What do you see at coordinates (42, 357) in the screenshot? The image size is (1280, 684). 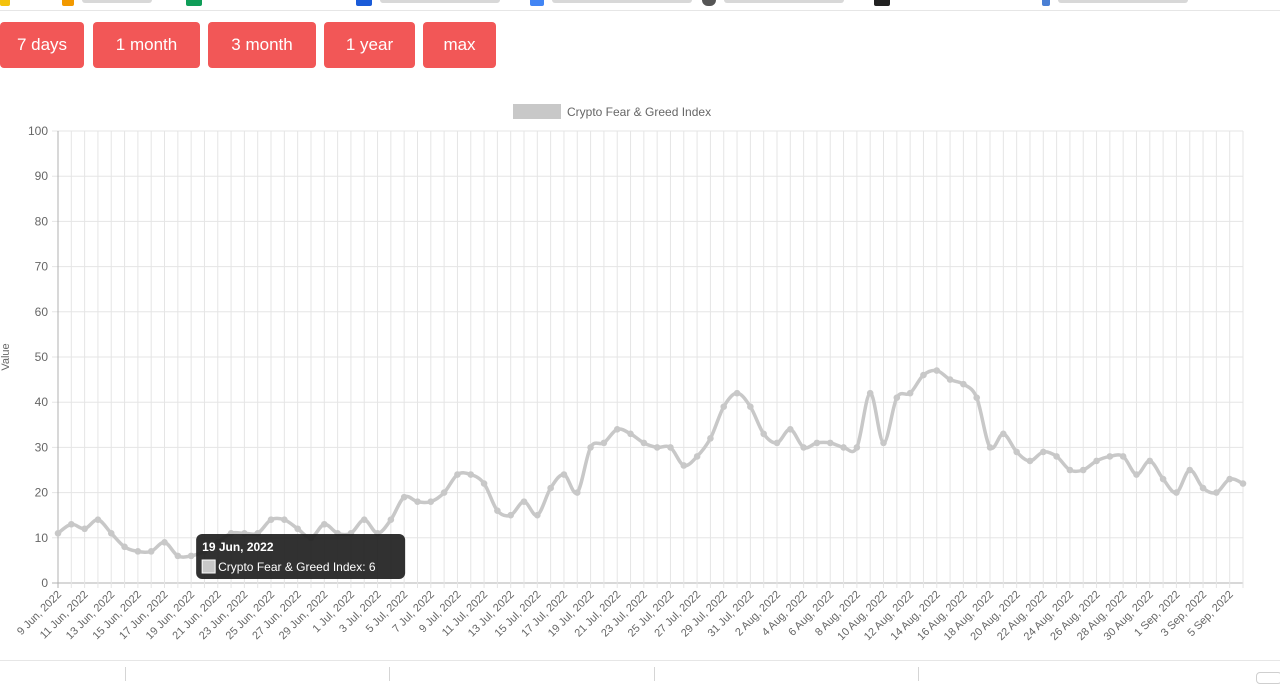 I see `y-tick-label: 50` at bounding box center [42, 357].